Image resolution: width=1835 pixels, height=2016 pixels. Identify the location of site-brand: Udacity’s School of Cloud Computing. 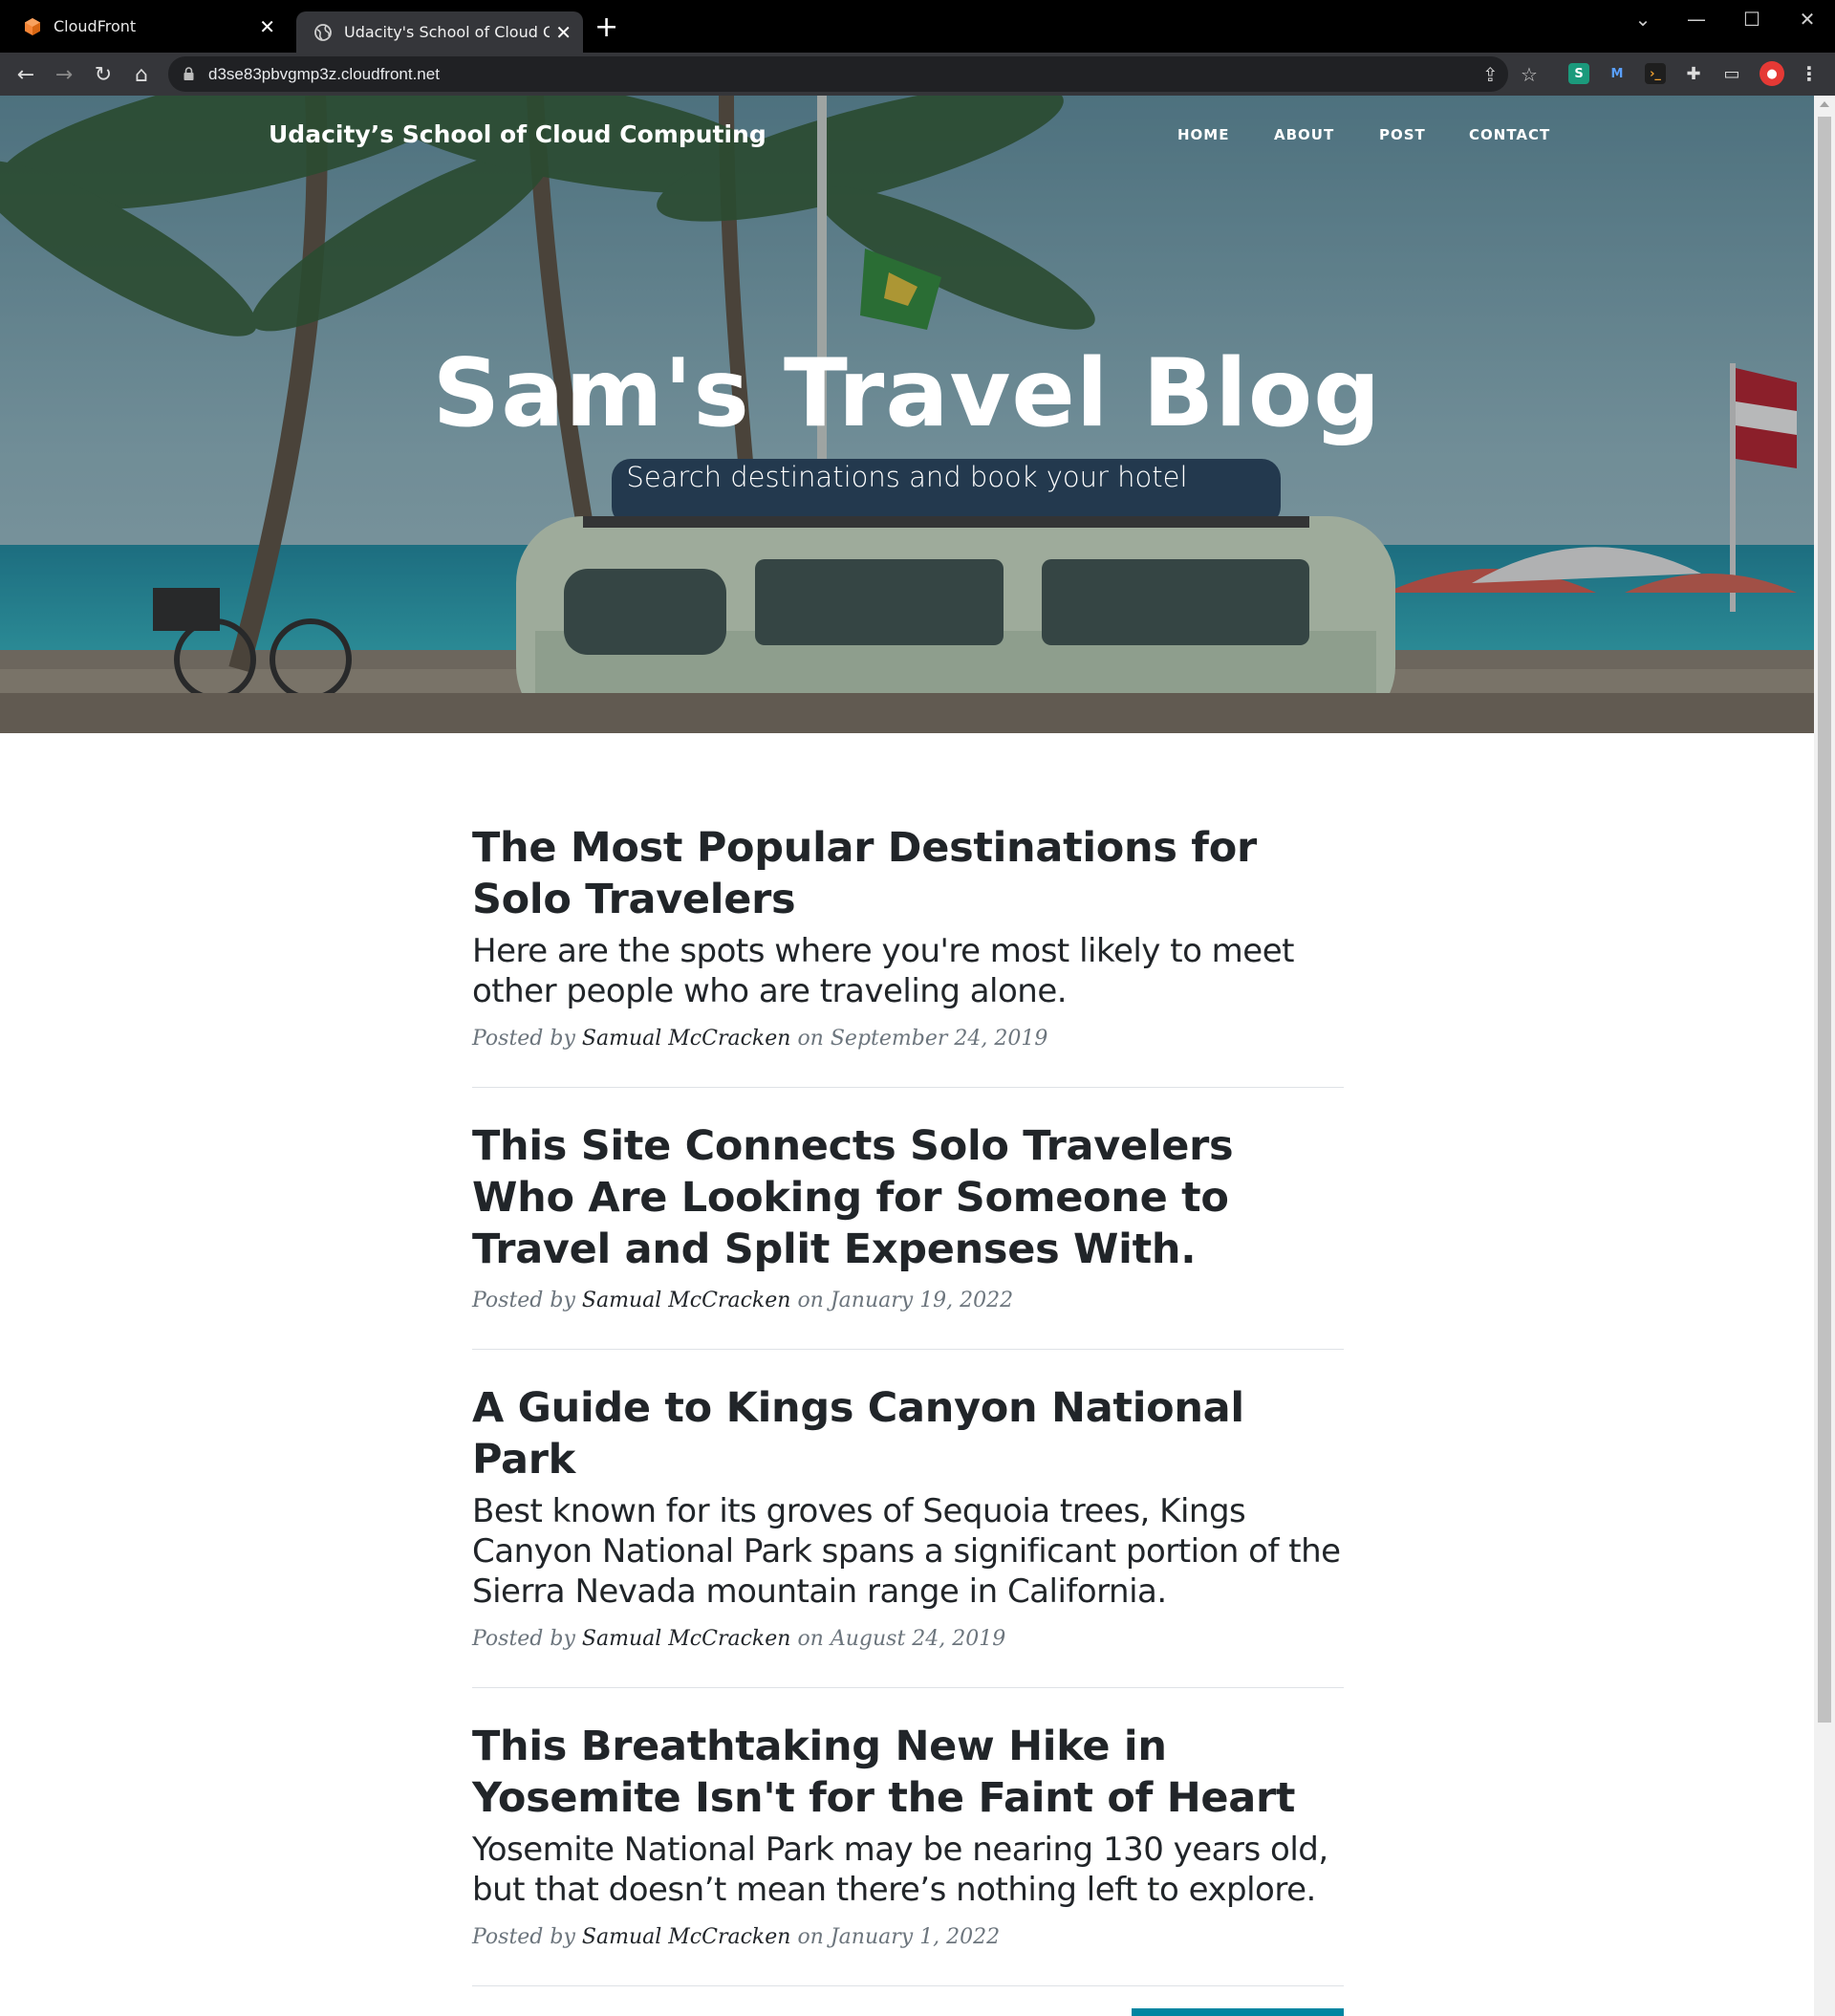
(517, 134).